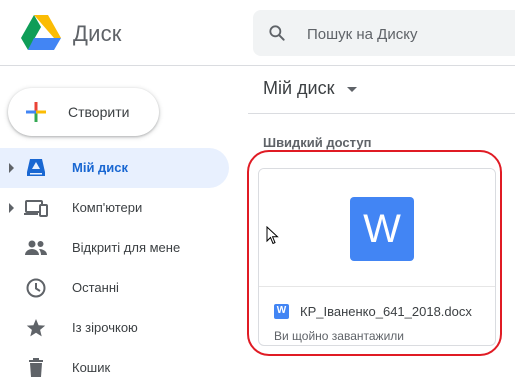 The width and height of the screenshot is (515, 388). Describe the element at coordinates (36, 328) in the screenshot. I see `star-icon` at that location.